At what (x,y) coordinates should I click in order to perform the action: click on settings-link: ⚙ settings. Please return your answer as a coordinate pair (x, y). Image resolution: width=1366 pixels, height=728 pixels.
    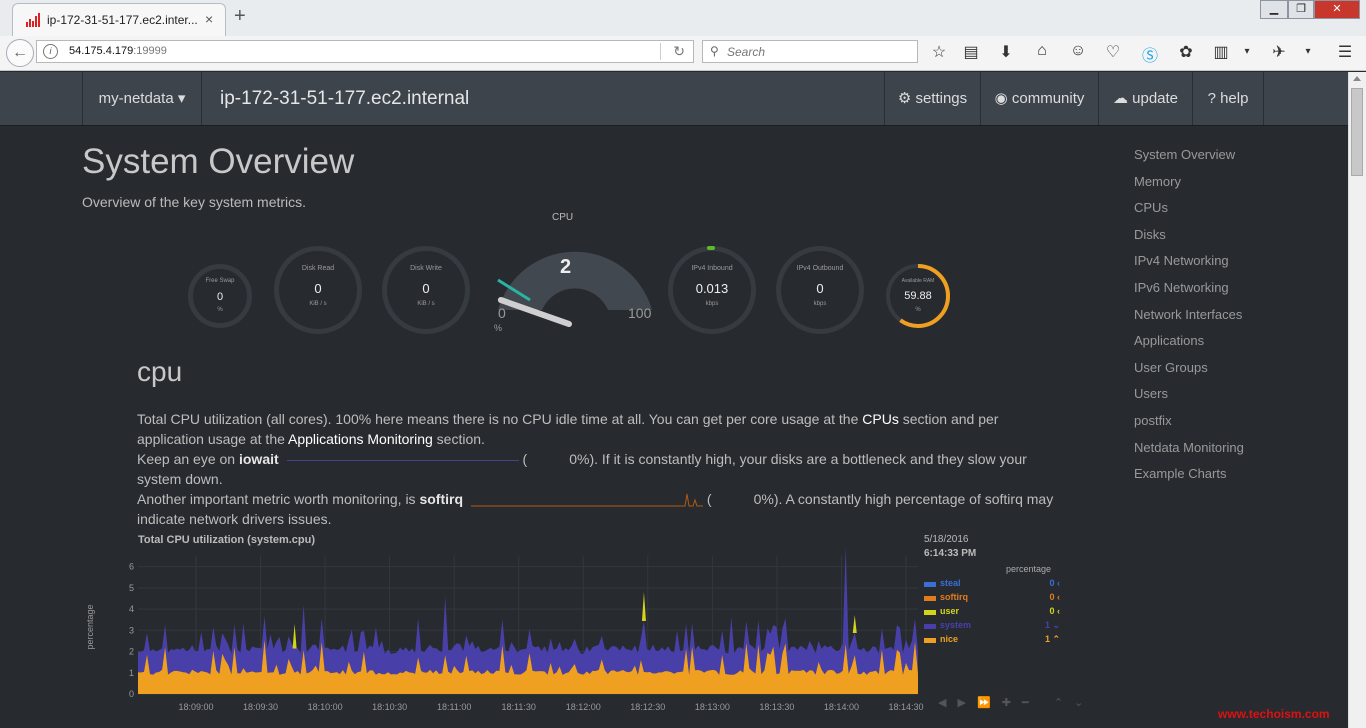
    Looking at the image, I should click on (932, 98).